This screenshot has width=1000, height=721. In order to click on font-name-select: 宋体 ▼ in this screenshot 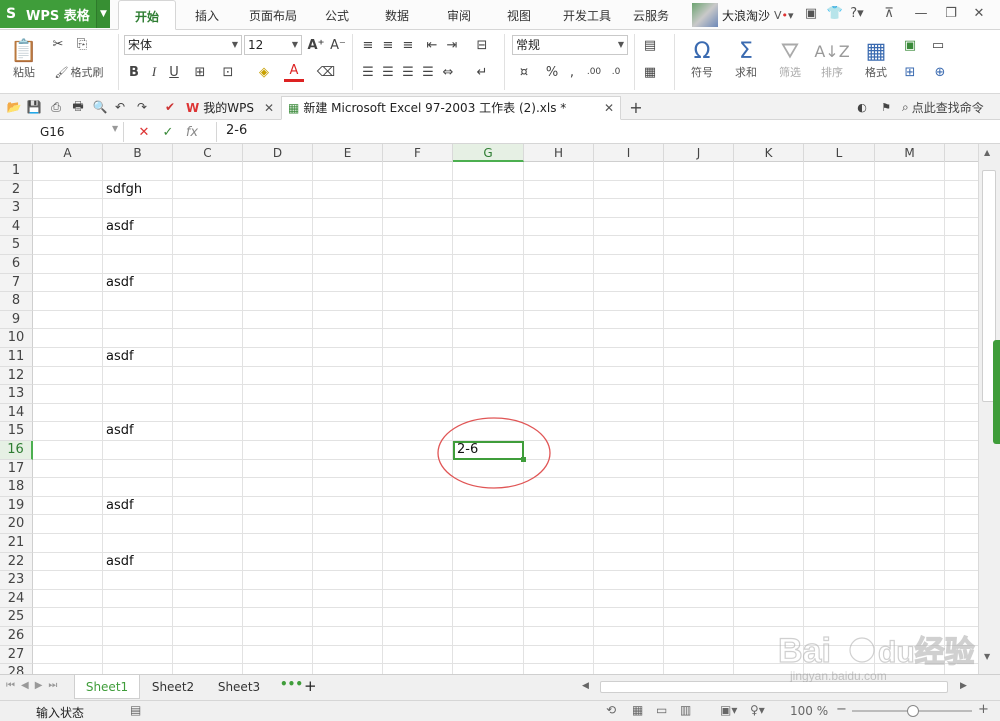, I will do `click(183, 45)`.